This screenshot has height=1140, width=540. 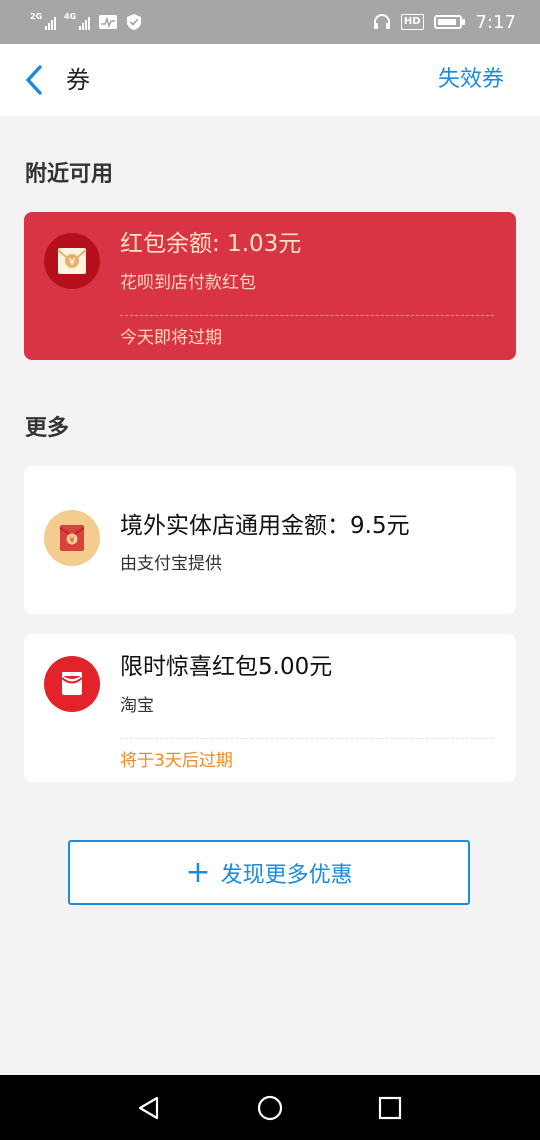 What do you see at coordinates (211, 244) in the screenshot?
I see `nearby-card-title: 红包余额: 1.03元` at bounding box center [211, 244].